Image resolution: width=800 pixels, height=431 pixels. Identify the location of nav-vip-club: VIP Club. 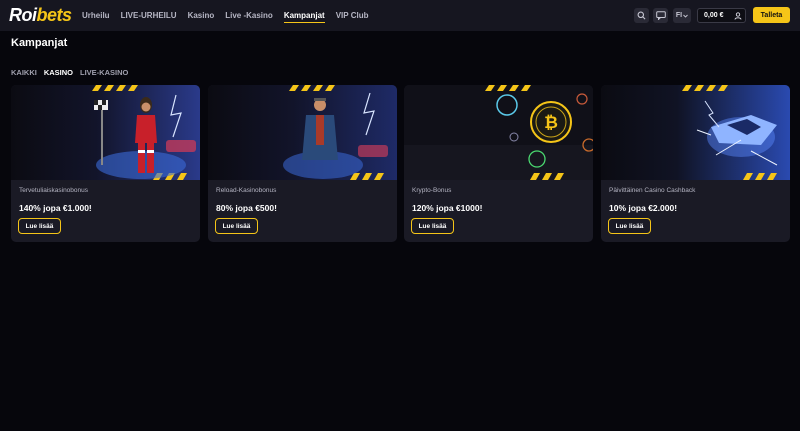
(352, 15).